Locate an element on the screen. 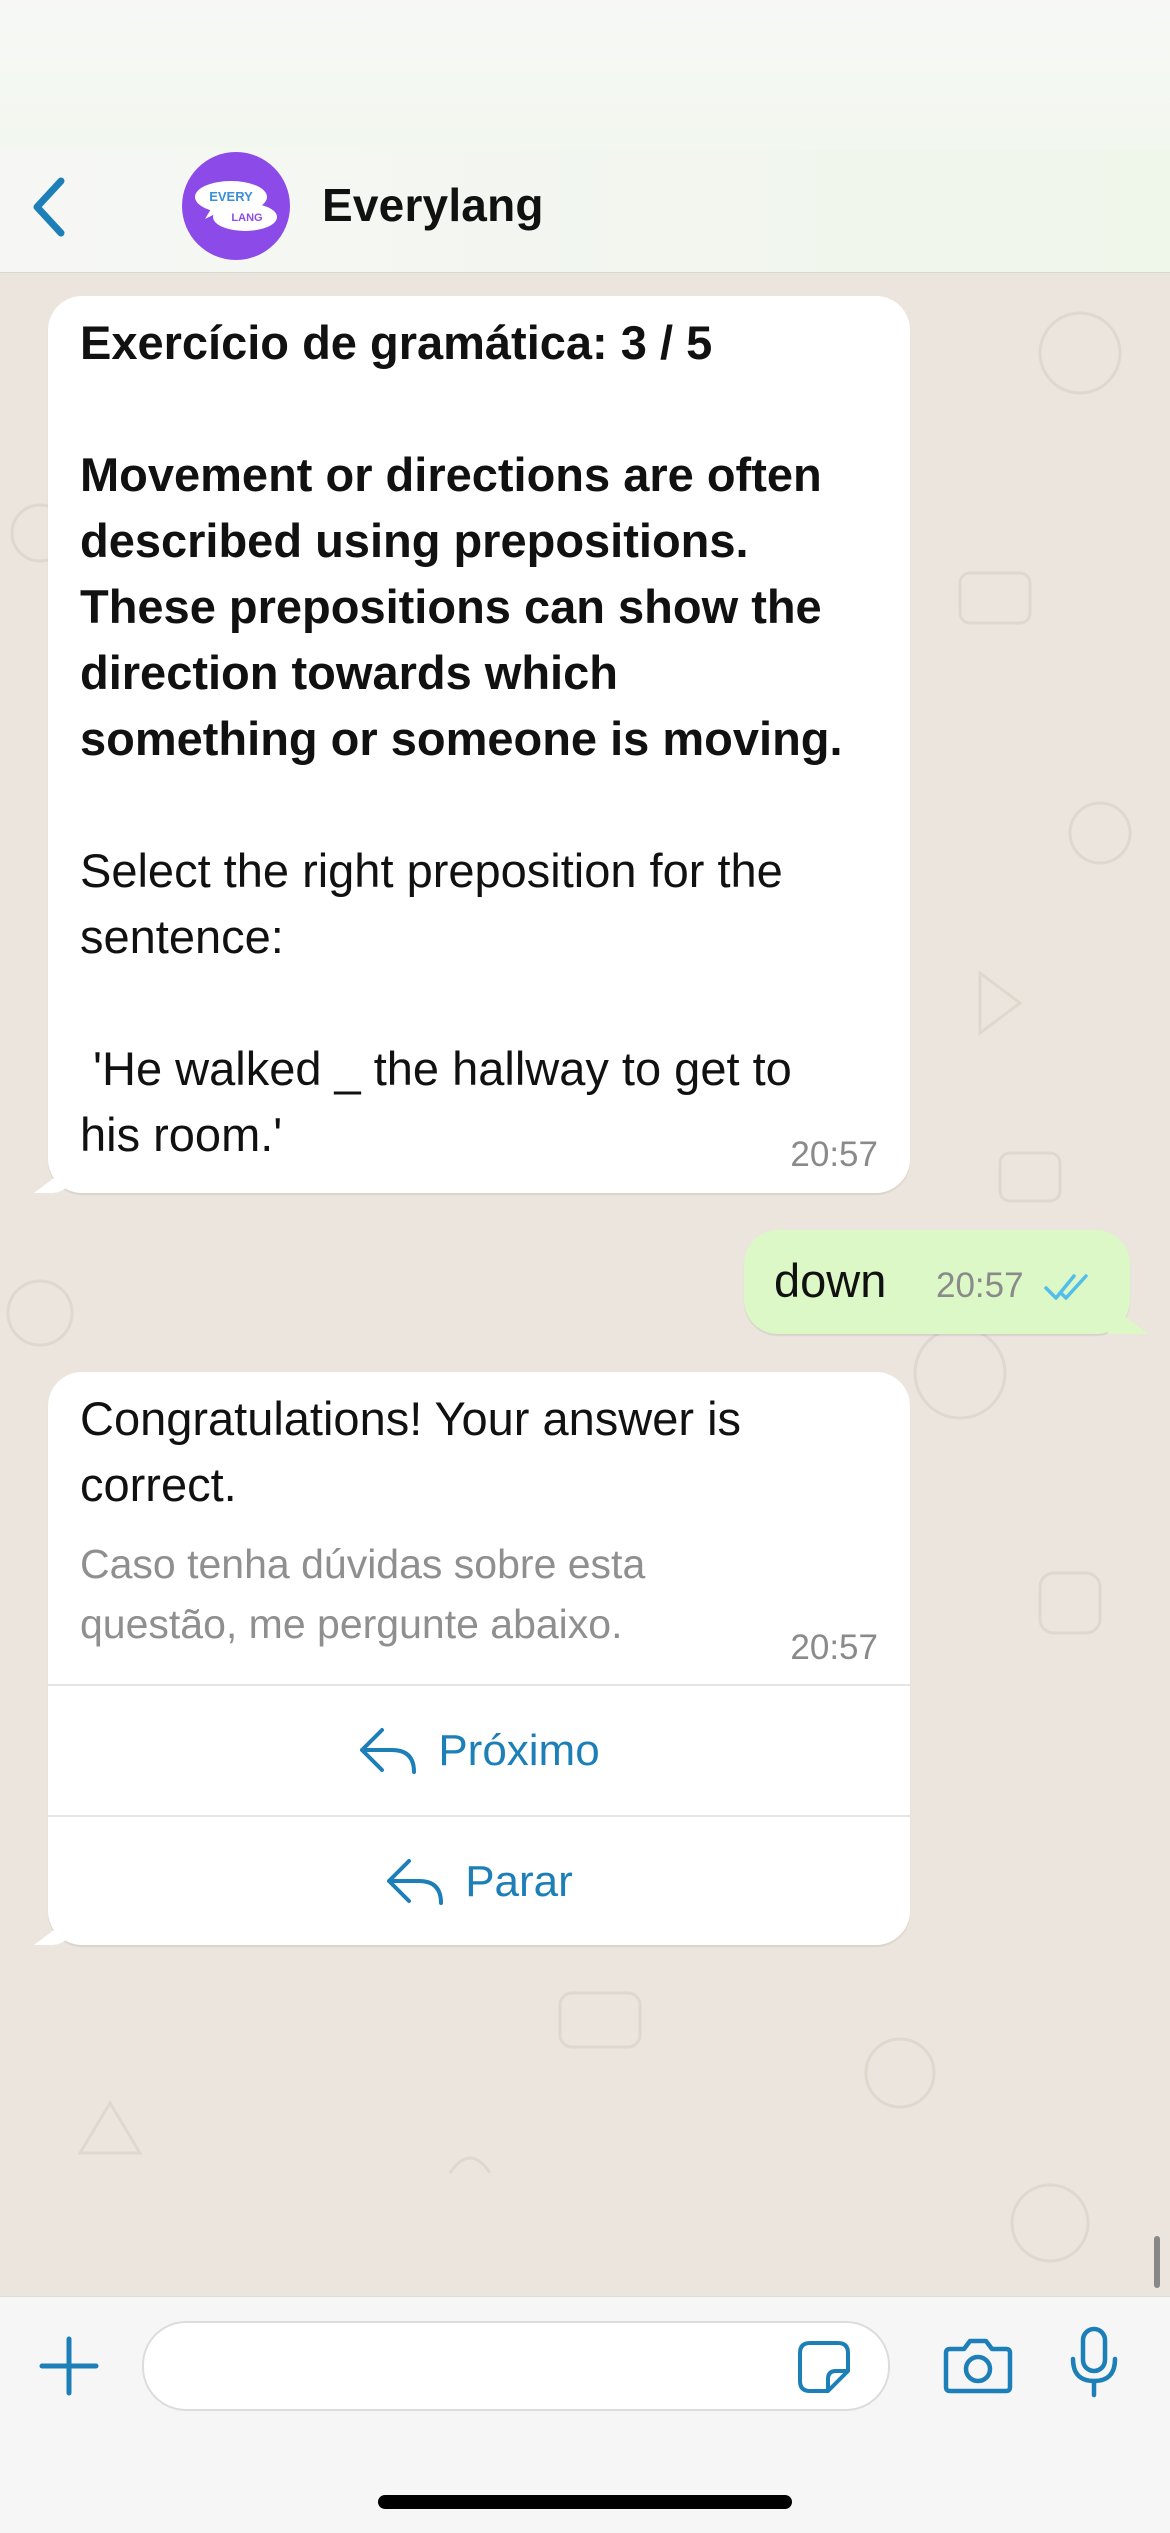 The width and height of the screenshot is (1170, 2533). everylang-logo: EVERY LANG is located at coordinates (236, 206).